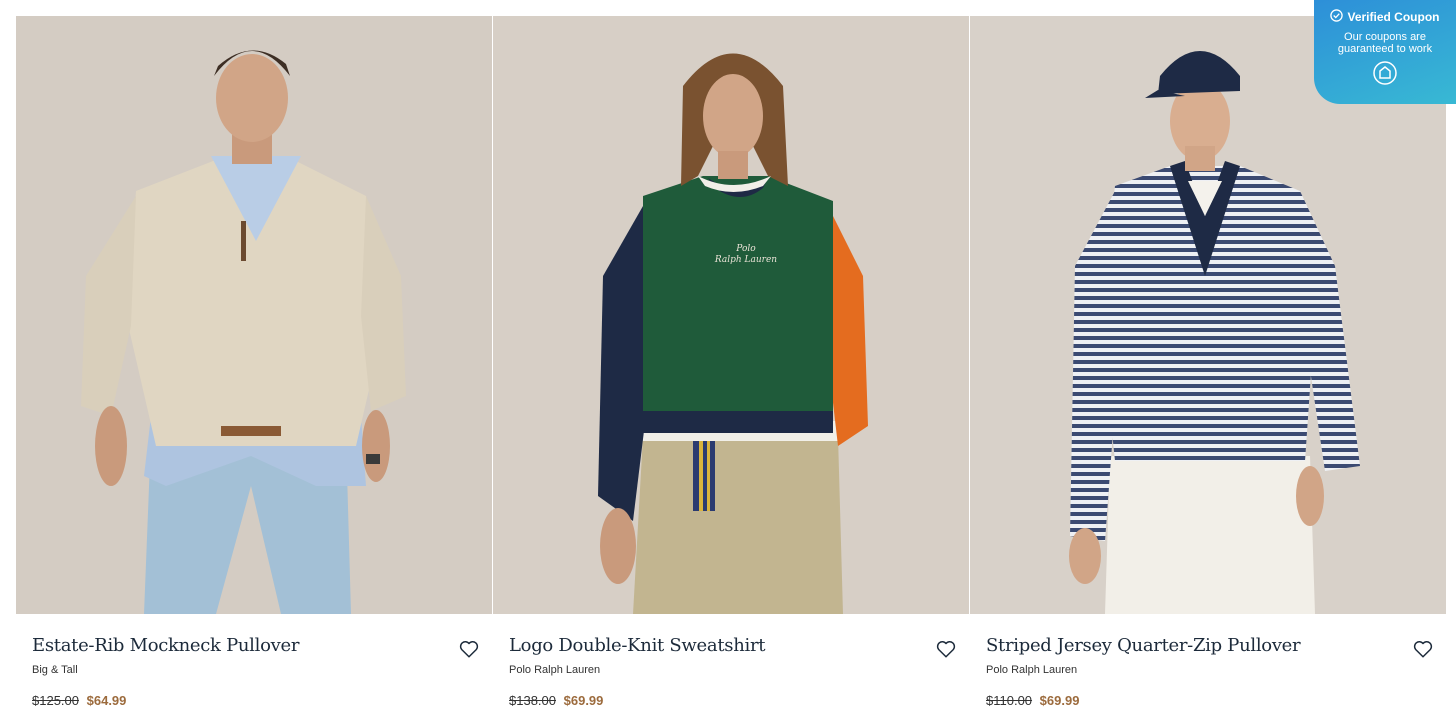 Image resolution: width=1456 pixels, height=717 pixels. I want to click on product-price: $125.00 $64.99, so click(79, 700).